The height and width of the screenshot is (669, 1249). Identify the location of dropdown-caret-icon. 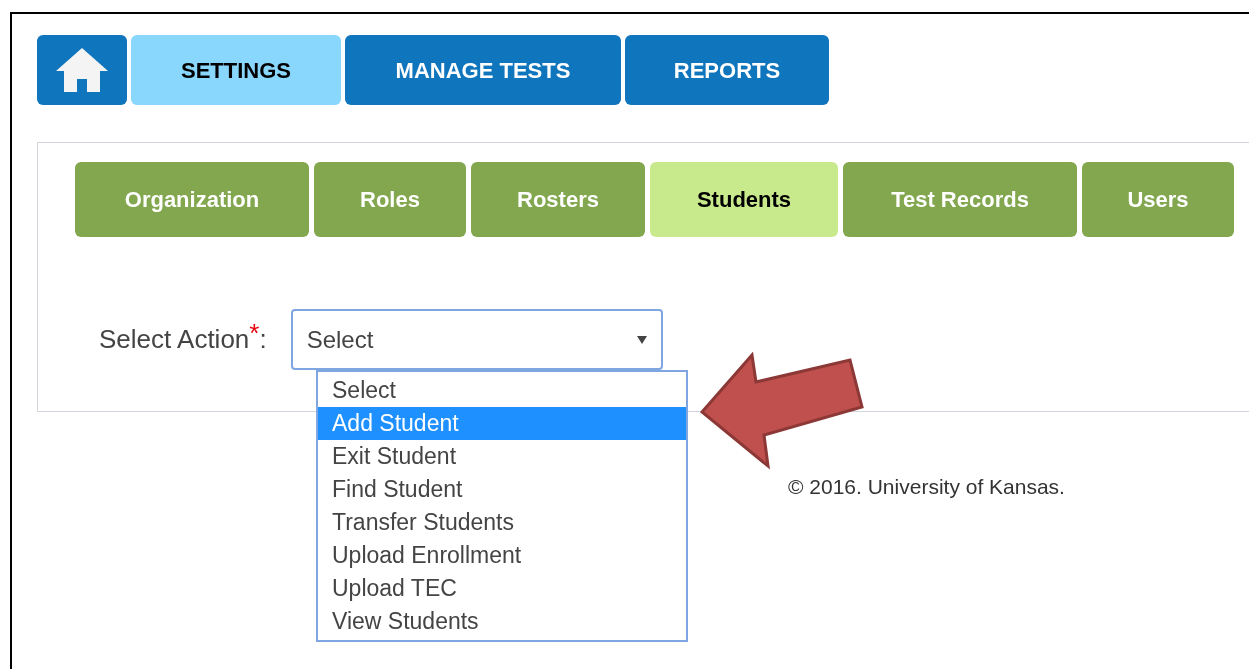
(641, 339).